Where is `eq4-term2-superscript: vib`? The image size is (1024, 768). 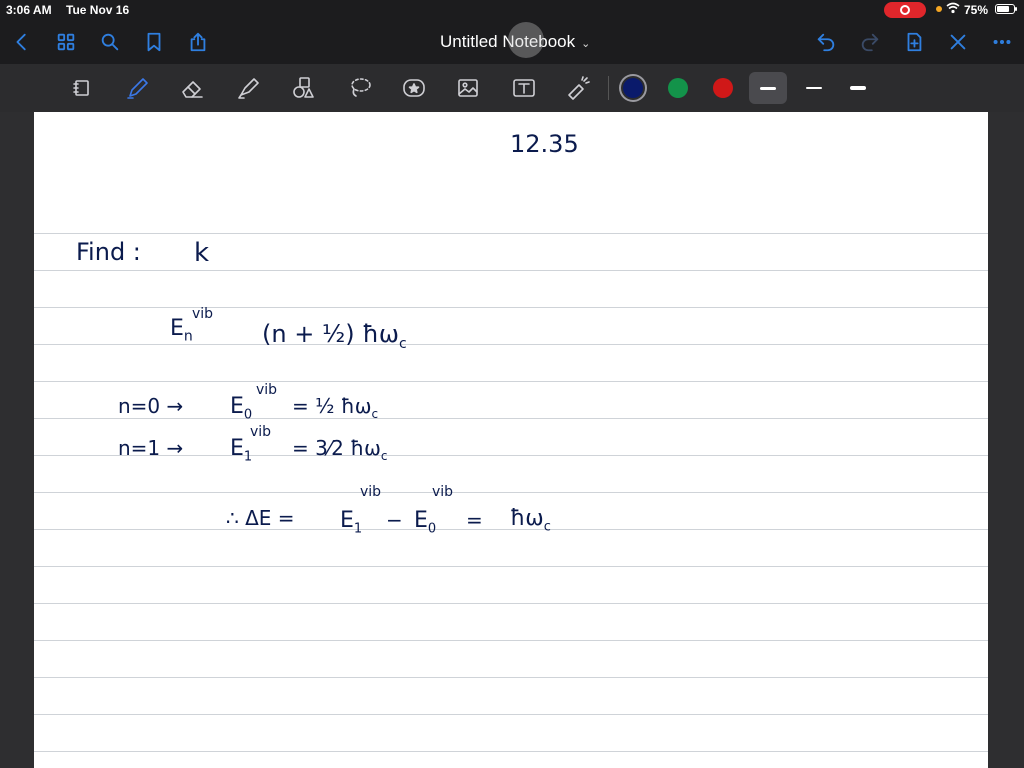 eq4-term2-superscript: vib is located at coordinates (443, 492).